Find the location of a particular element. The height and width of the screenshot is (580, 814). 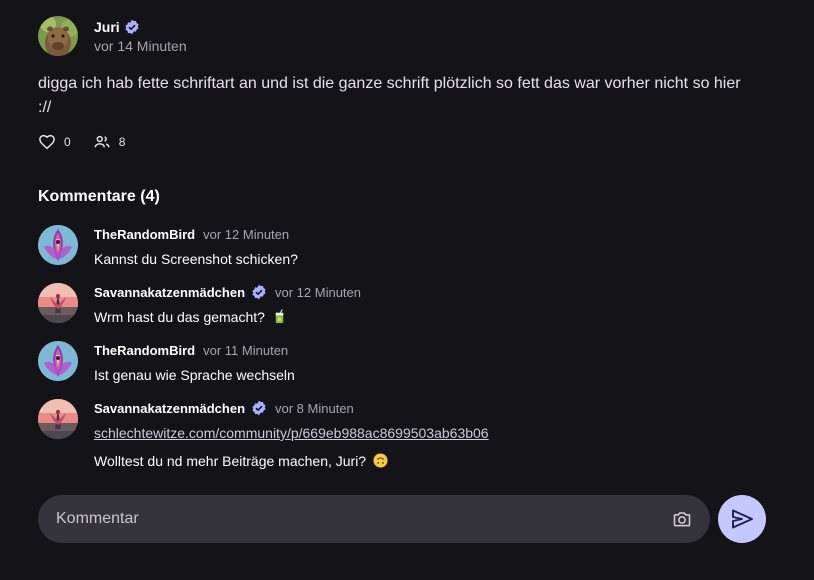

reaction-count: 8 is located at coordinates (122, 142).